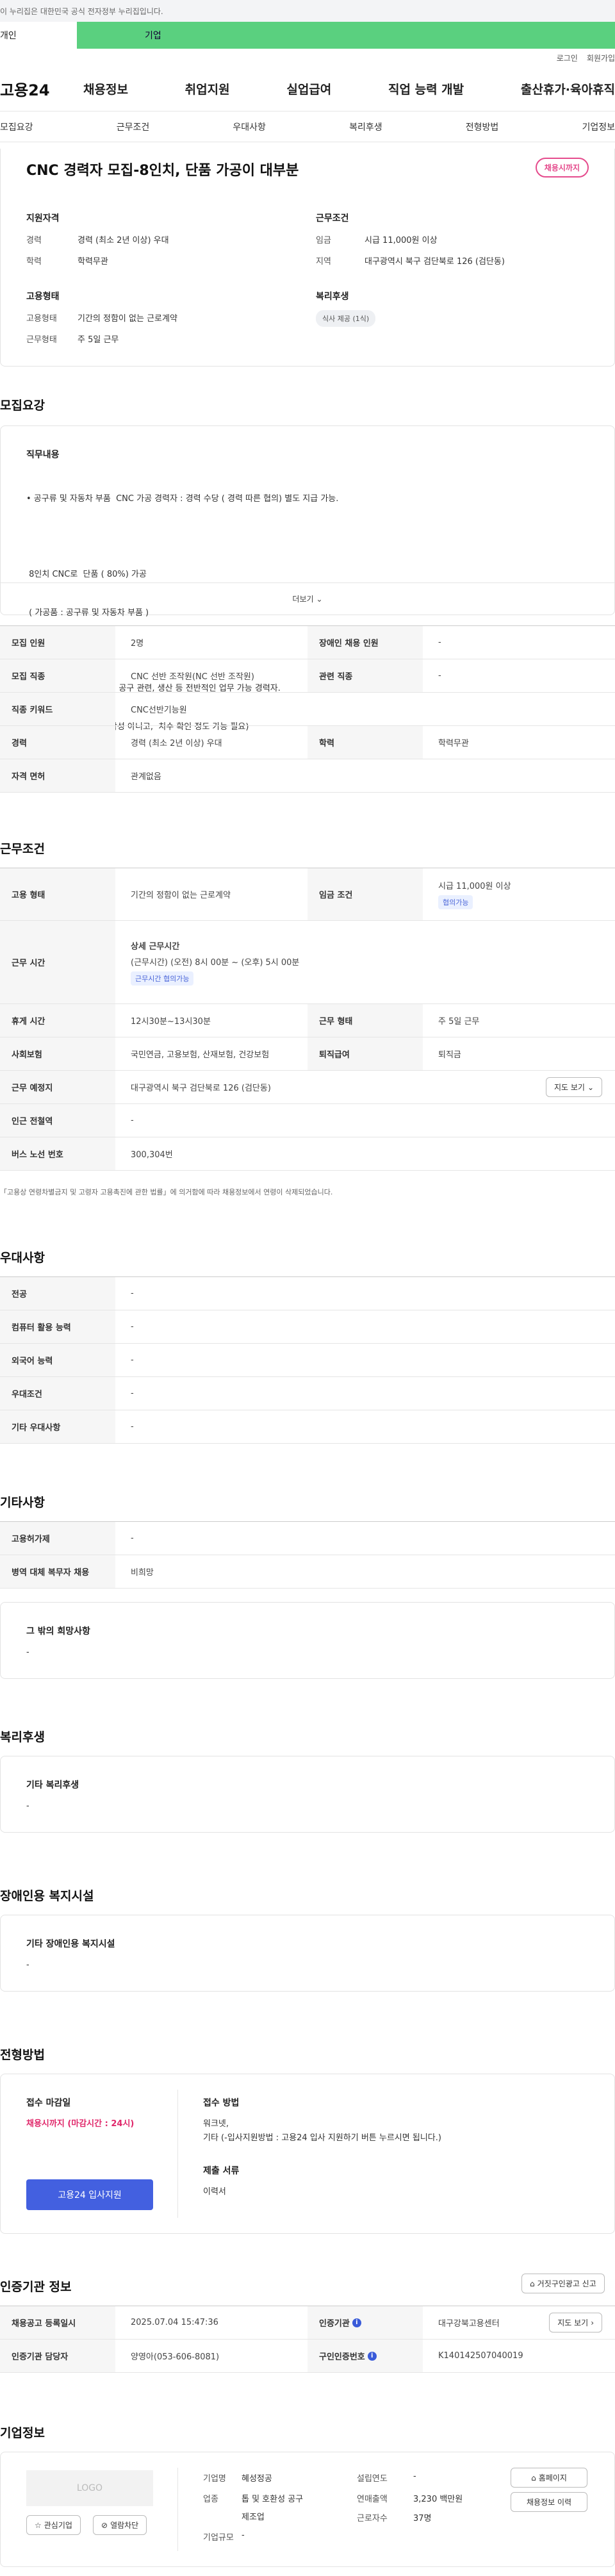 This screenshot has height=2576, width=615. Describe the element at coordinates (568, 88) in the screenshot. I see `gnb-item-parental-leave: 출산휴가·육아휴직` at that location.